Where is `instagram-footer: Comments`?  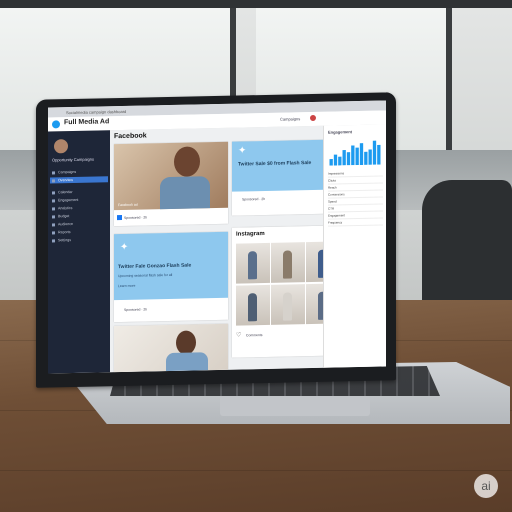
instagram-footer: Comments is located at coordinates (254, 335).